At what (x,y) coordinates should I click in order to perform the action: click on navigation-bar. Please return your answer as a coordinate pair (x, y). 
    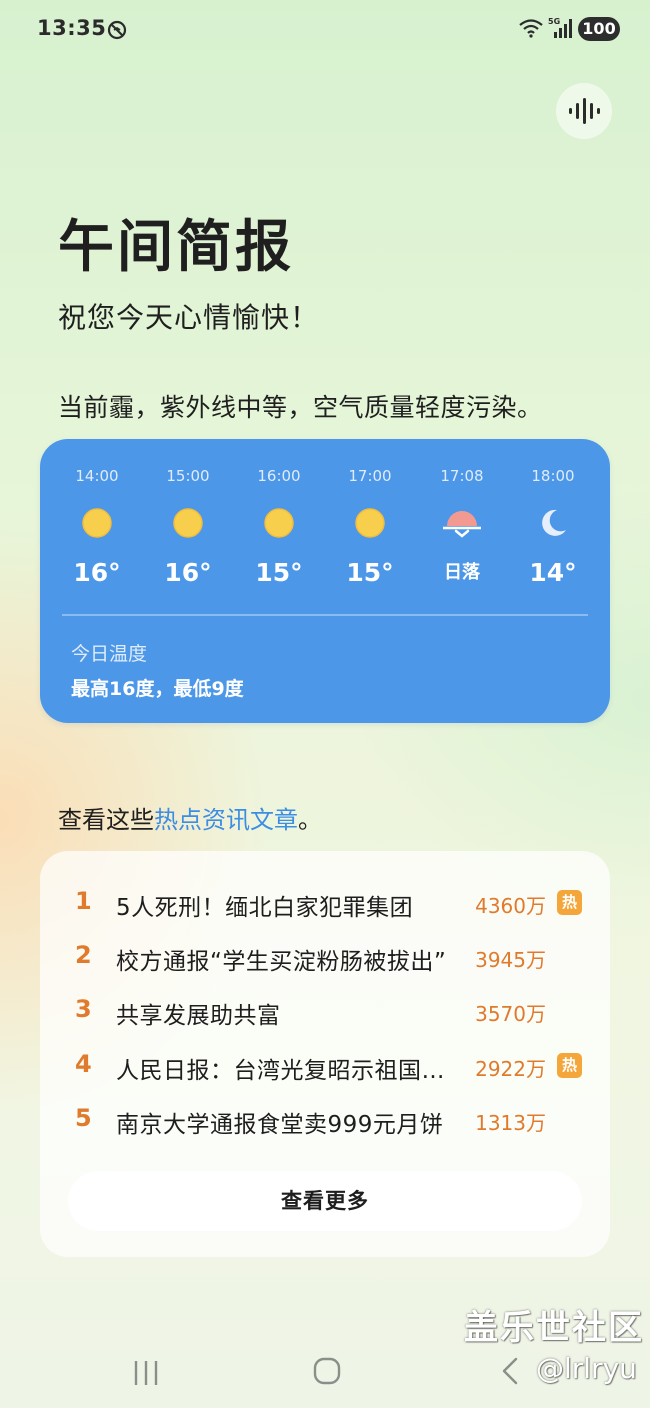
    Looking at the image, I should click on (325, 1373).